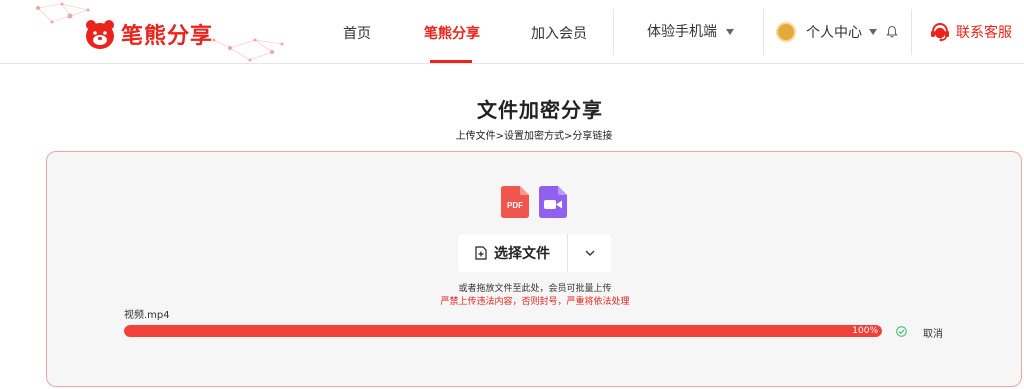 The width and height of the screenshot is (1024, 389). Describe the element at coordinates (452, 32) in the screenshot. I see `nav-share: 笔熊分享` at that location.